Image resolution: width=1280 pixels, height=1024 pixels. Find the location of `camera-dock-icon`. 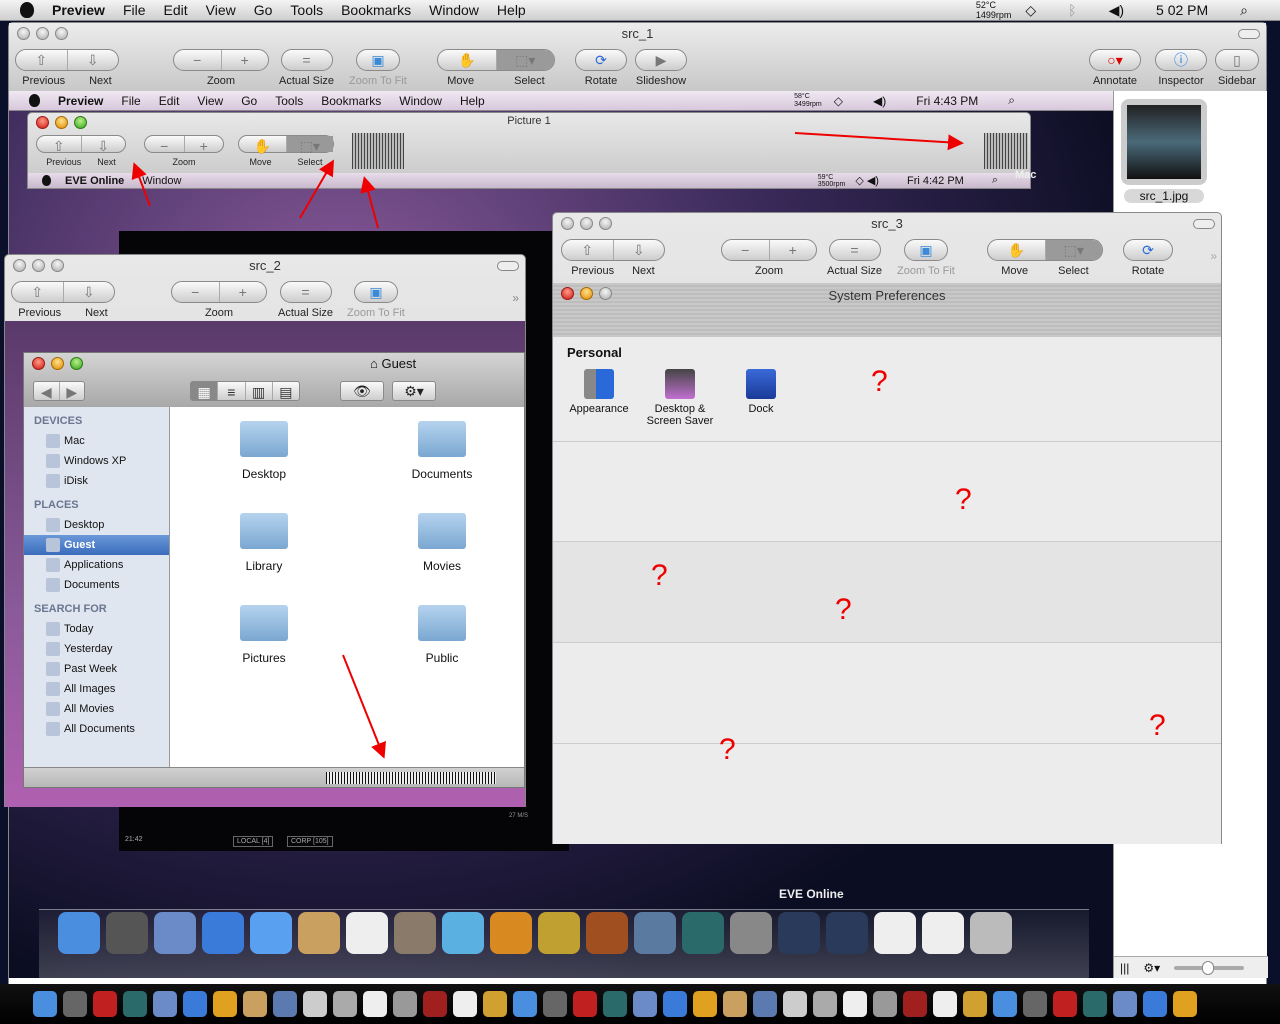

camera-dock-icon is located at coordinates (735, 1004).